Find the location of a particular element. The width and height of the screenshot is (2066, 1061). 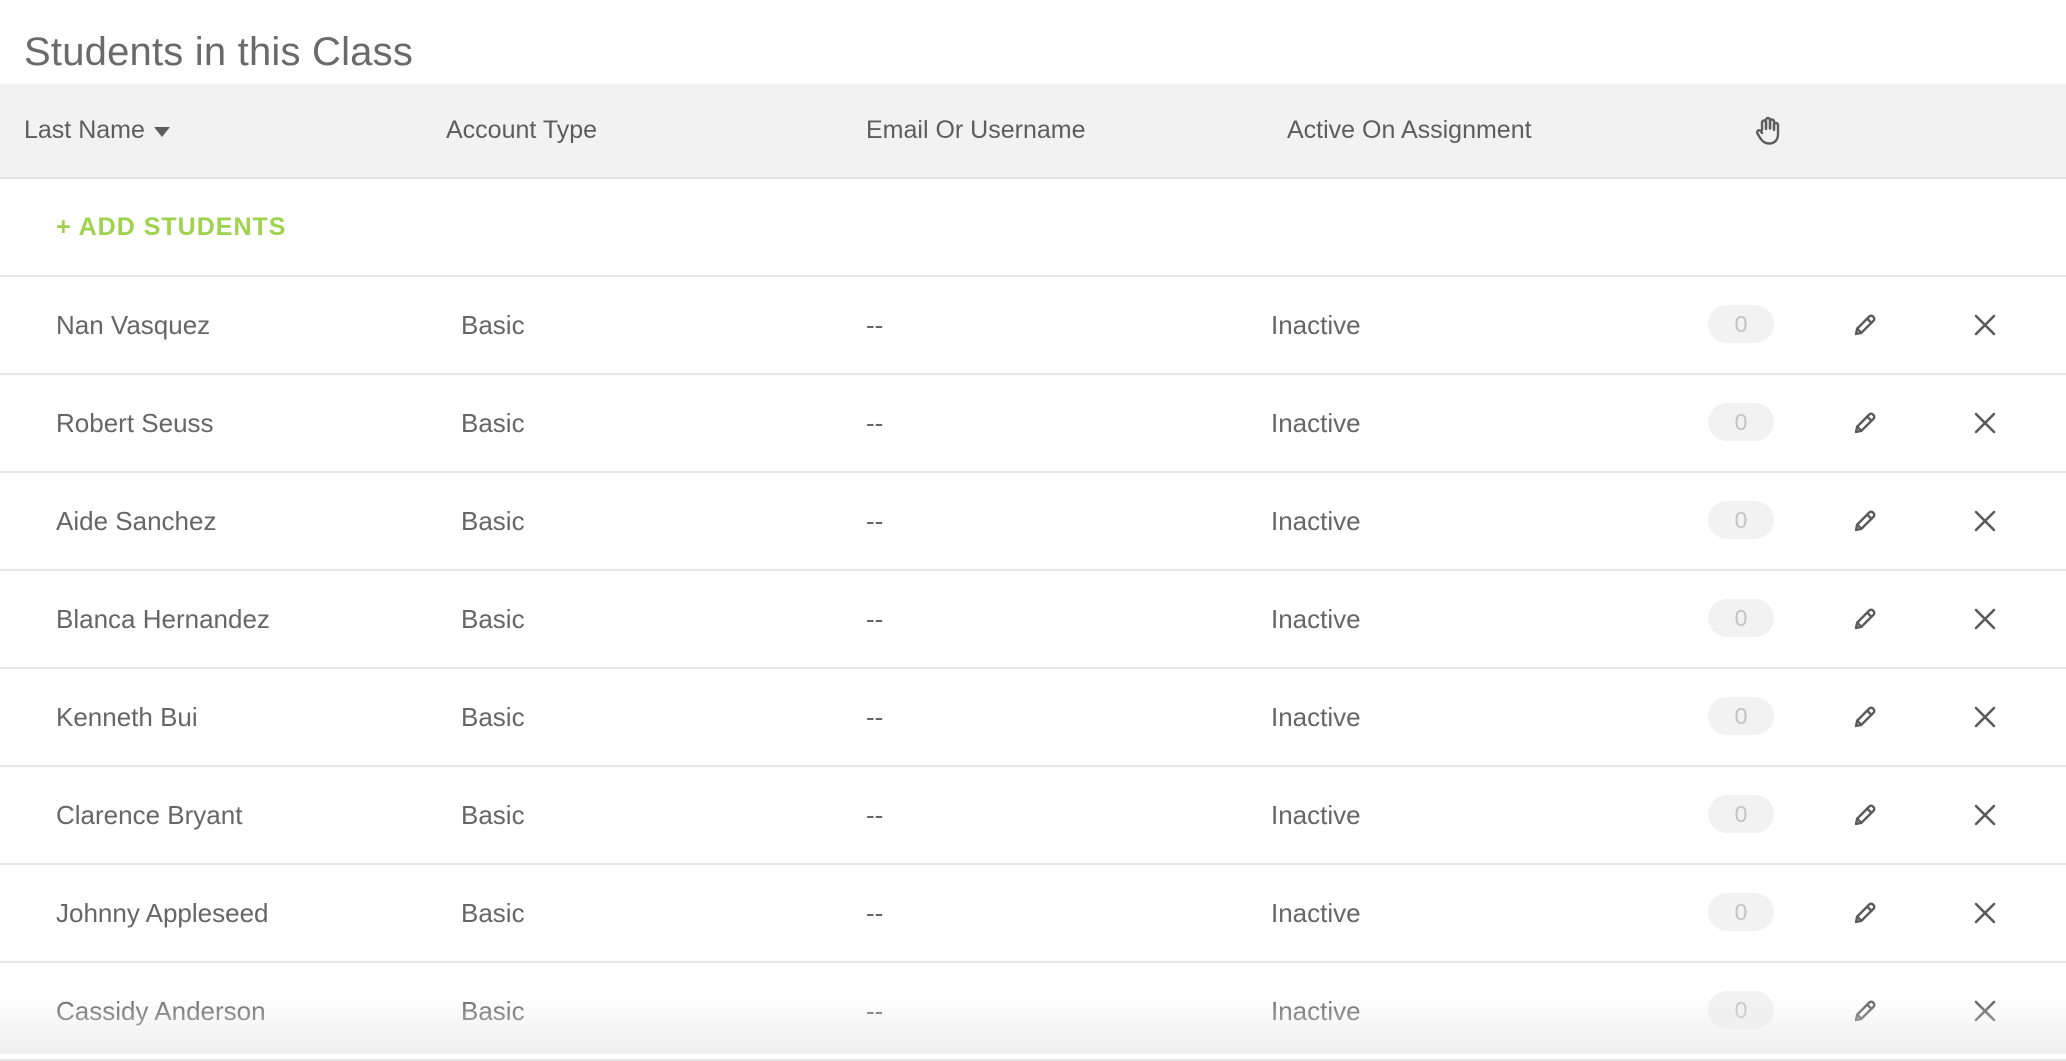

table-row: Clarence Bryant Basic -- Inactive 0 is located at coordinates (1033, 816).